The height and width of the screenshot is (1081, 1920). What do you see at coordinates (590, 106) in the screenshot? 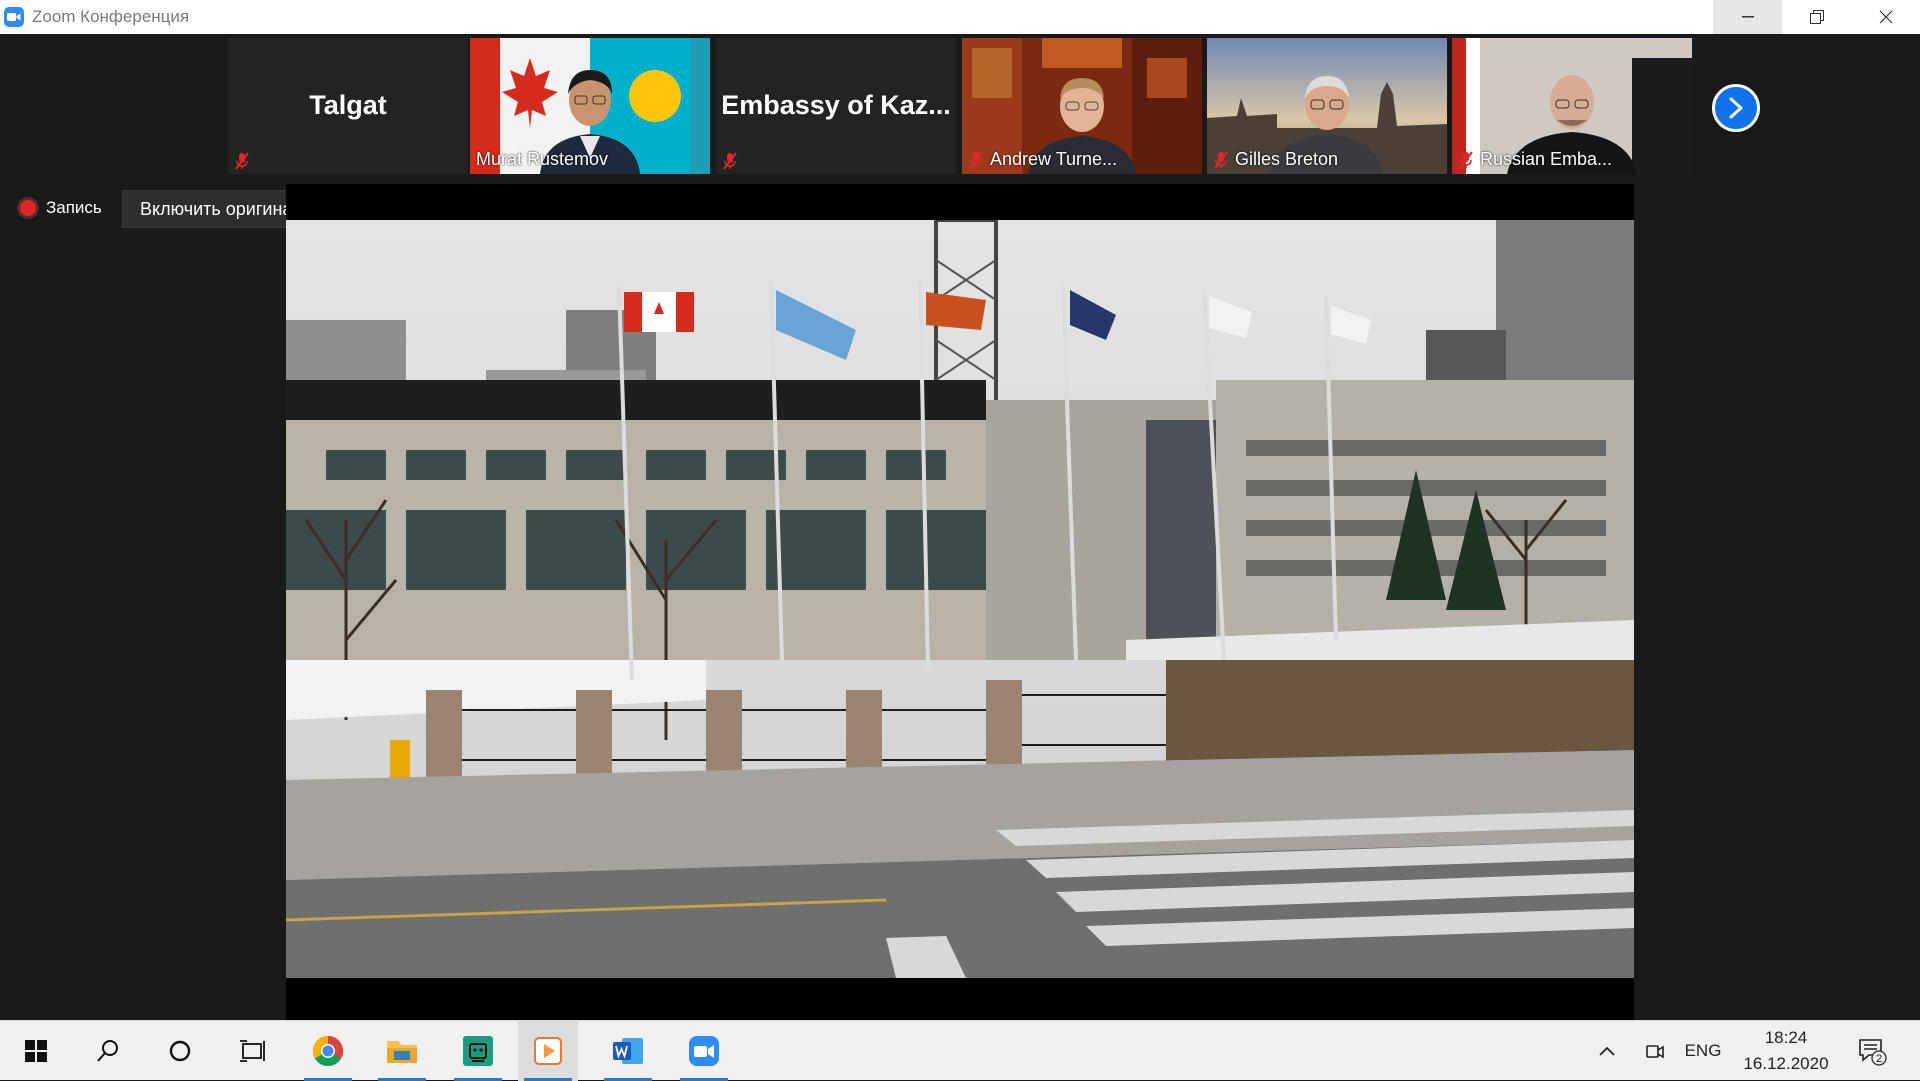
I see `participant-tile-murat-rustemov: Murat Rustemov` at bounding box center [590, 106].